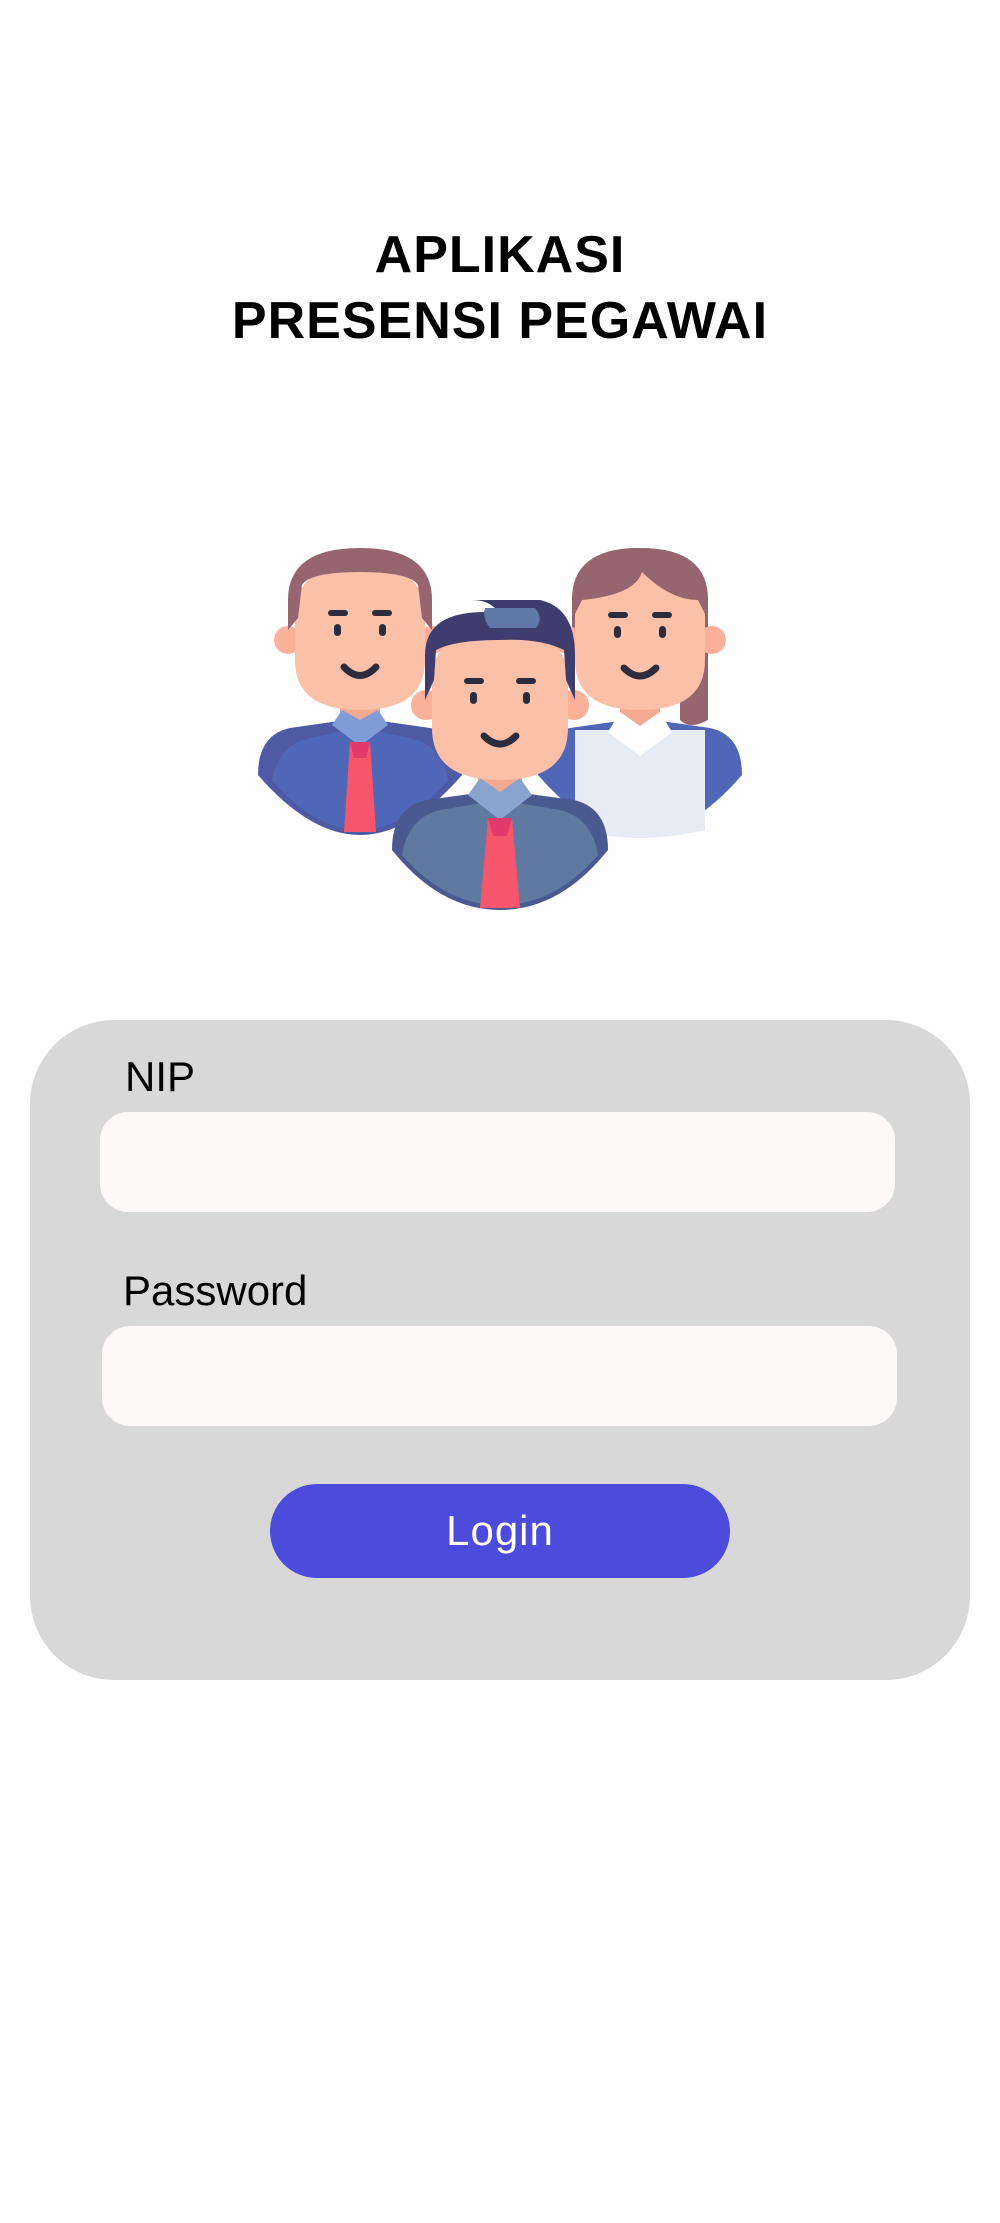  Describe the element at coordinates (160, 1076) in the screenshot. I see `nip-label: NIP` at that location.